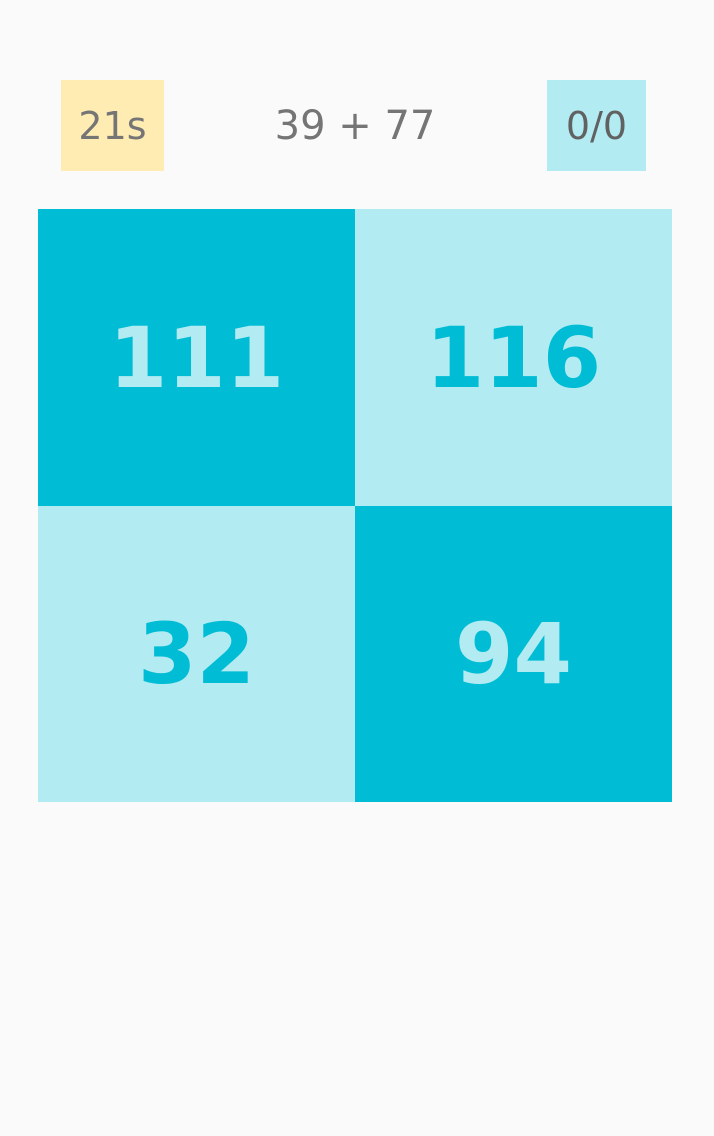  I want to click on answer-tile-2: 116, so click(513, 357).